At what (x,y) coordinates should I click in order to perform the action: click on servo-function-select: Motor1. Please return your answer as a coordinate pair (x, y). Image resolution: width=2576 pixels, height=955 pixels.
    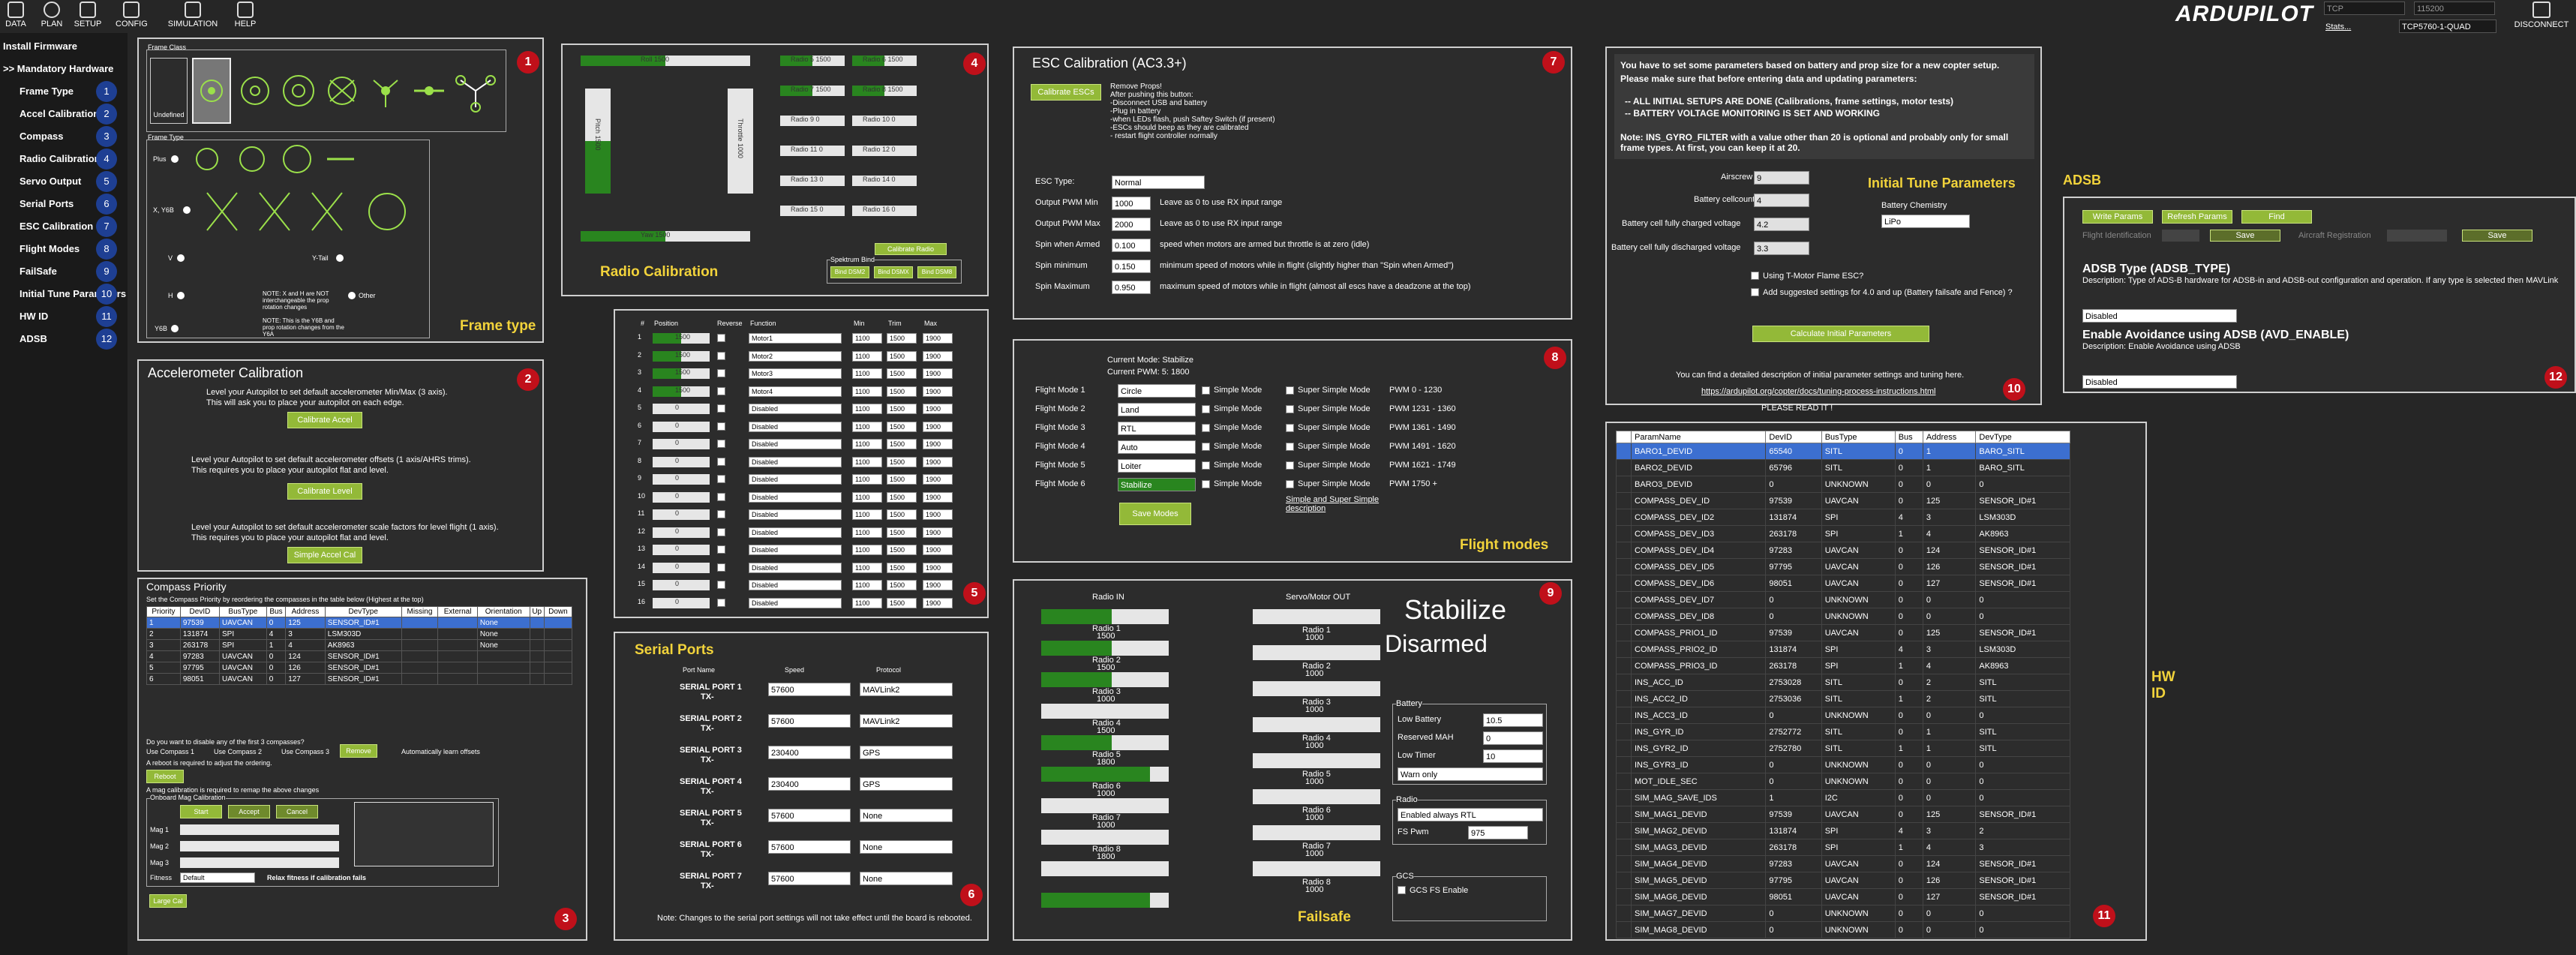
    Looking at the image, I should click on (795, 338).